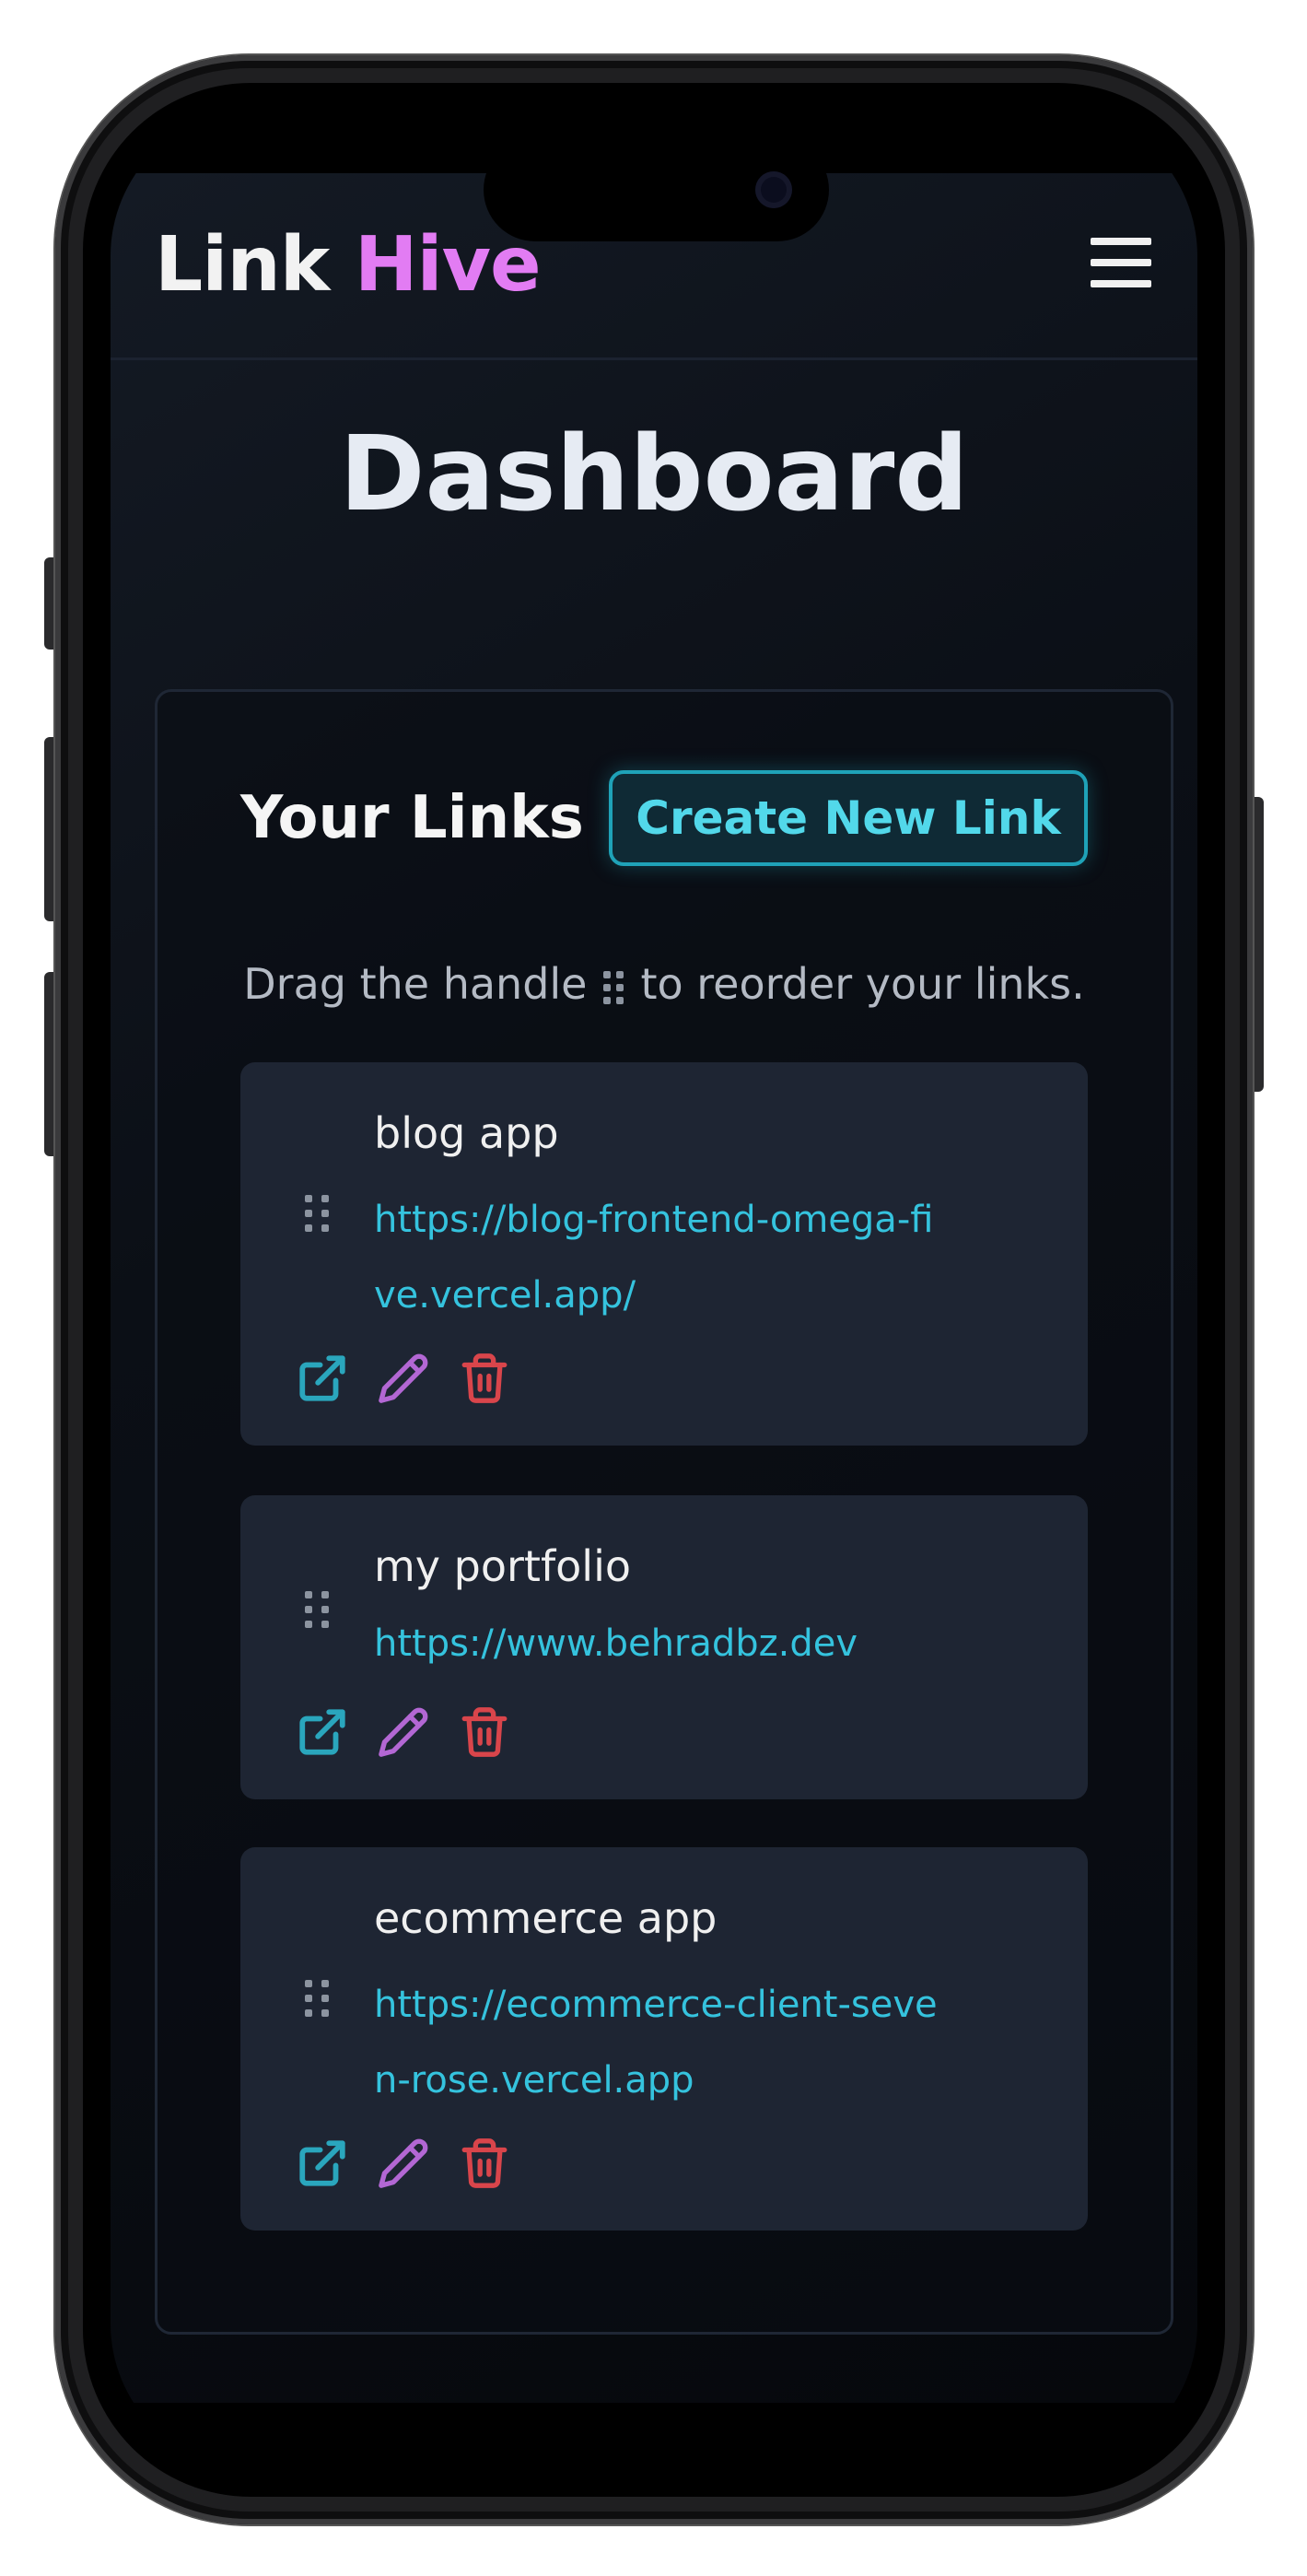 Image resolution: width=1307 pixels, height=2576 pixels. I want to click on create-new-link-button: Create New Link, so click(849, 818).